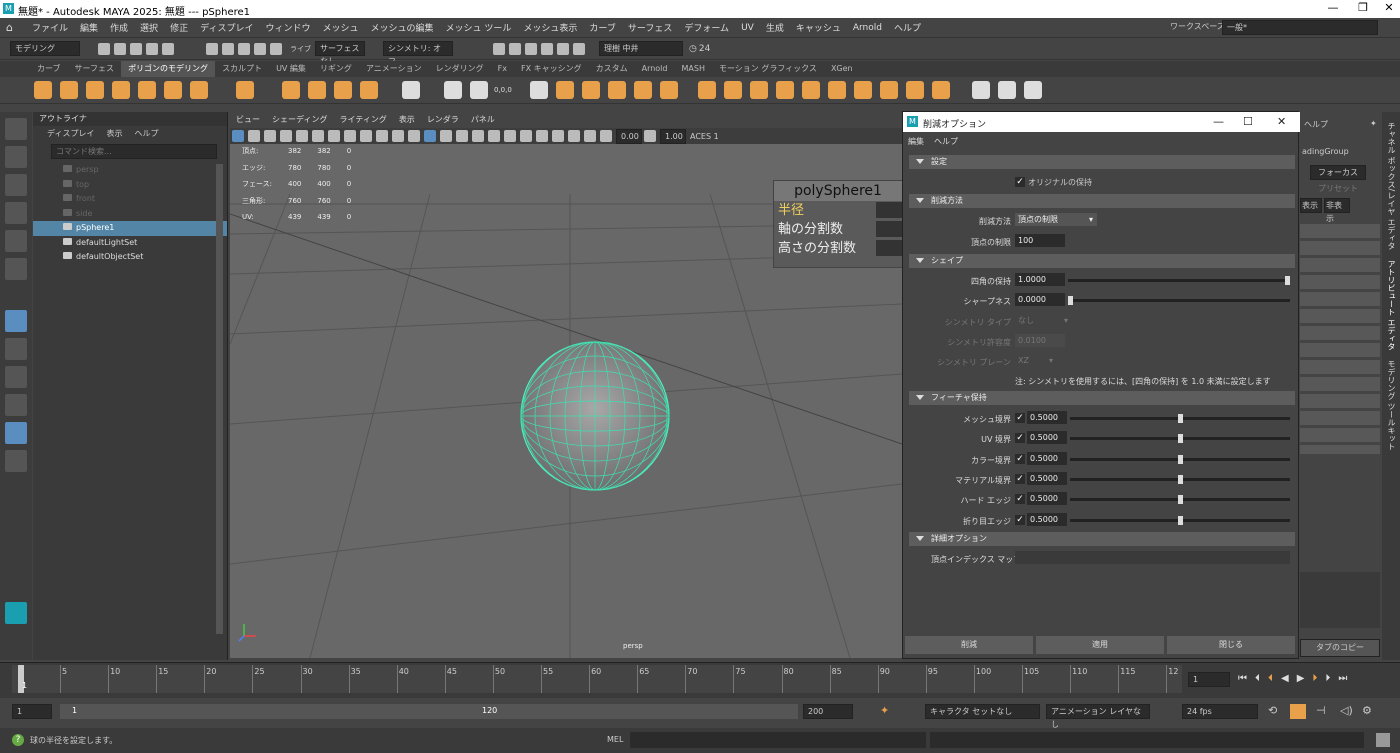 The image size is (1400, 753). What do you see at coordinates (1342, 678) in the screenshot?
I see `go-to-end-icon: ⏭` at bounding box center [1342, 678].